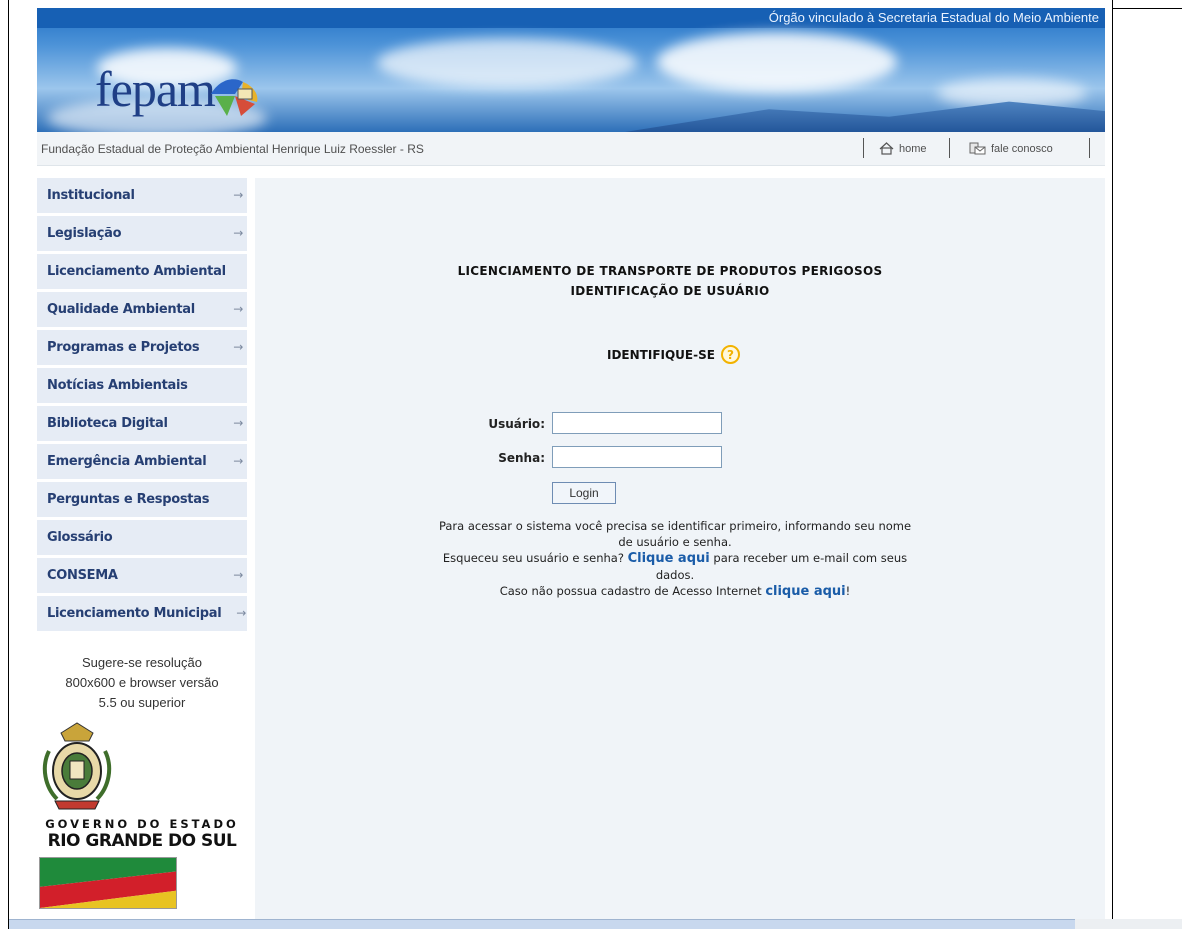 This screenshot has height=929, width=1182. I want to click on home-icon, so click(886, 148).